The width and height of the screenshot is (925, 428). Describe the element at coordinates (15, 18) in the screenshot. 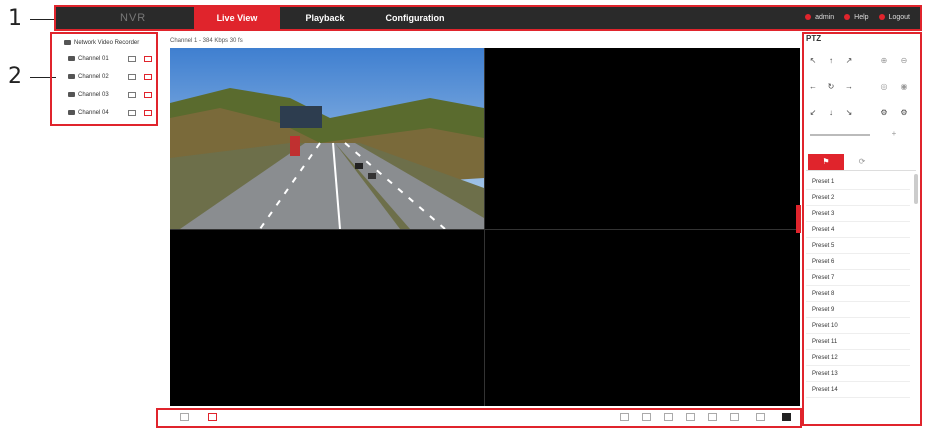

I see `callout-1: 1` at that location.